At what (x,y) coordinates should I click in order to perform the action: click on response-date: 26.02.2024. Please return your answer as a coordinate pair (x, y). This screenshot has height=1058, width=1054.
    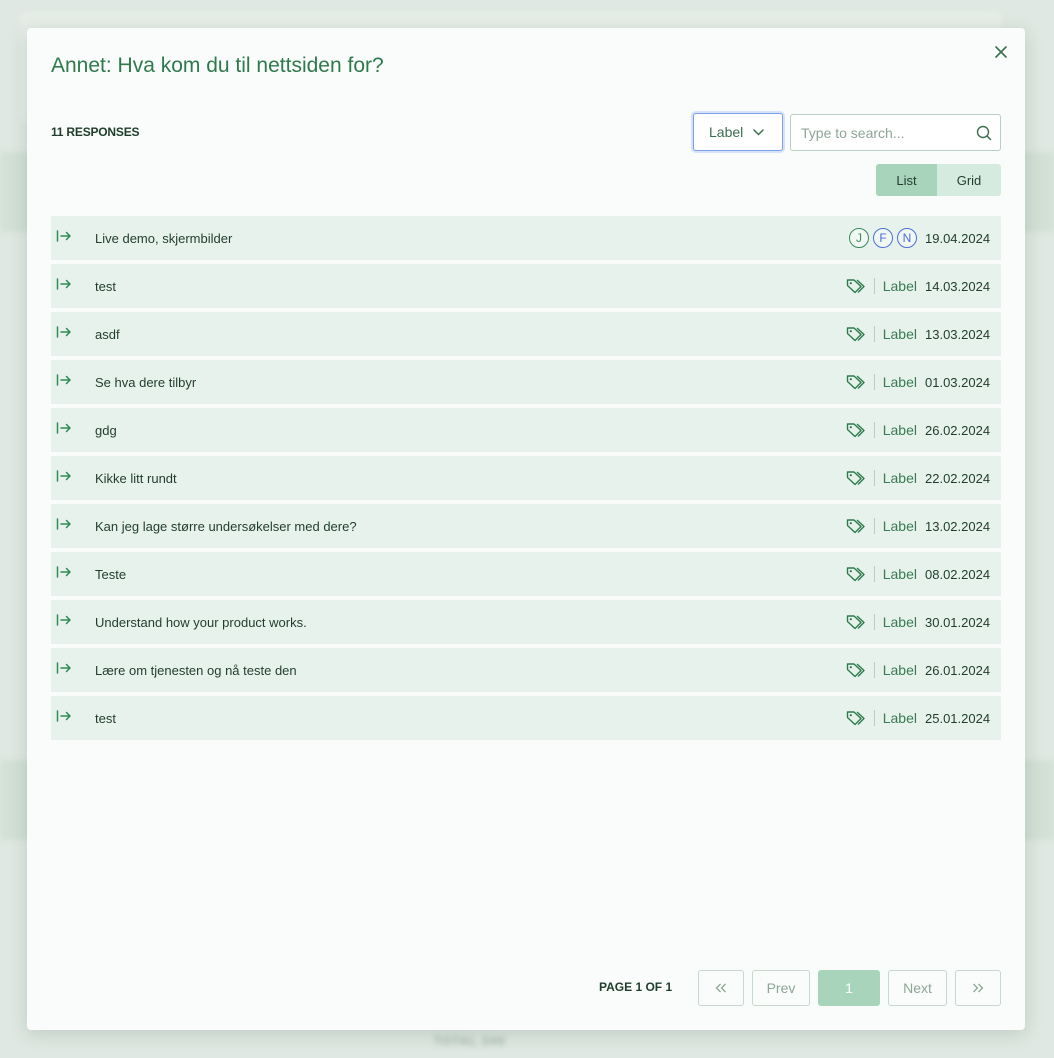
    Looking at the image, I should click on (958, 430).